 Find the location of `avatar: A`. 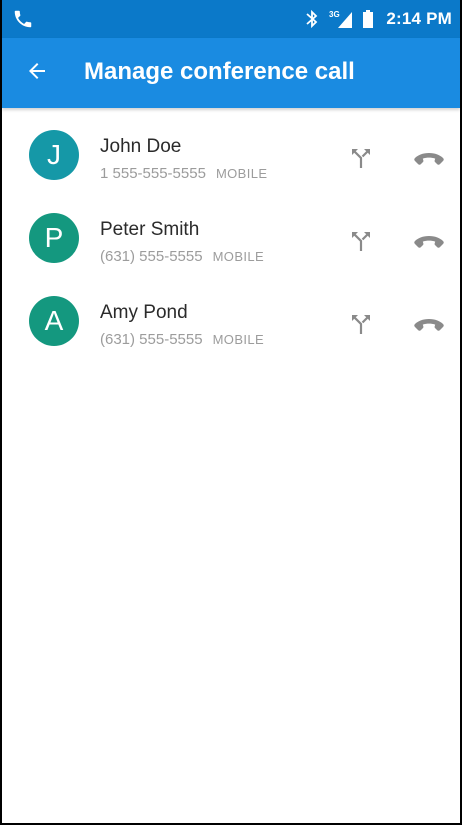

avatar: A is located at coordinates (54, 321).